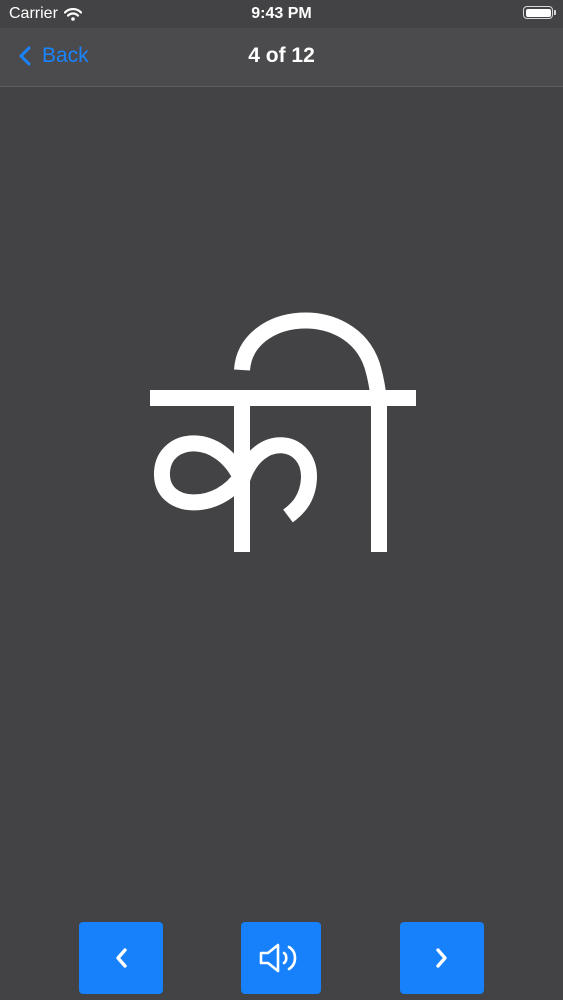  I want to click on character-glyph, so click(283, 432).